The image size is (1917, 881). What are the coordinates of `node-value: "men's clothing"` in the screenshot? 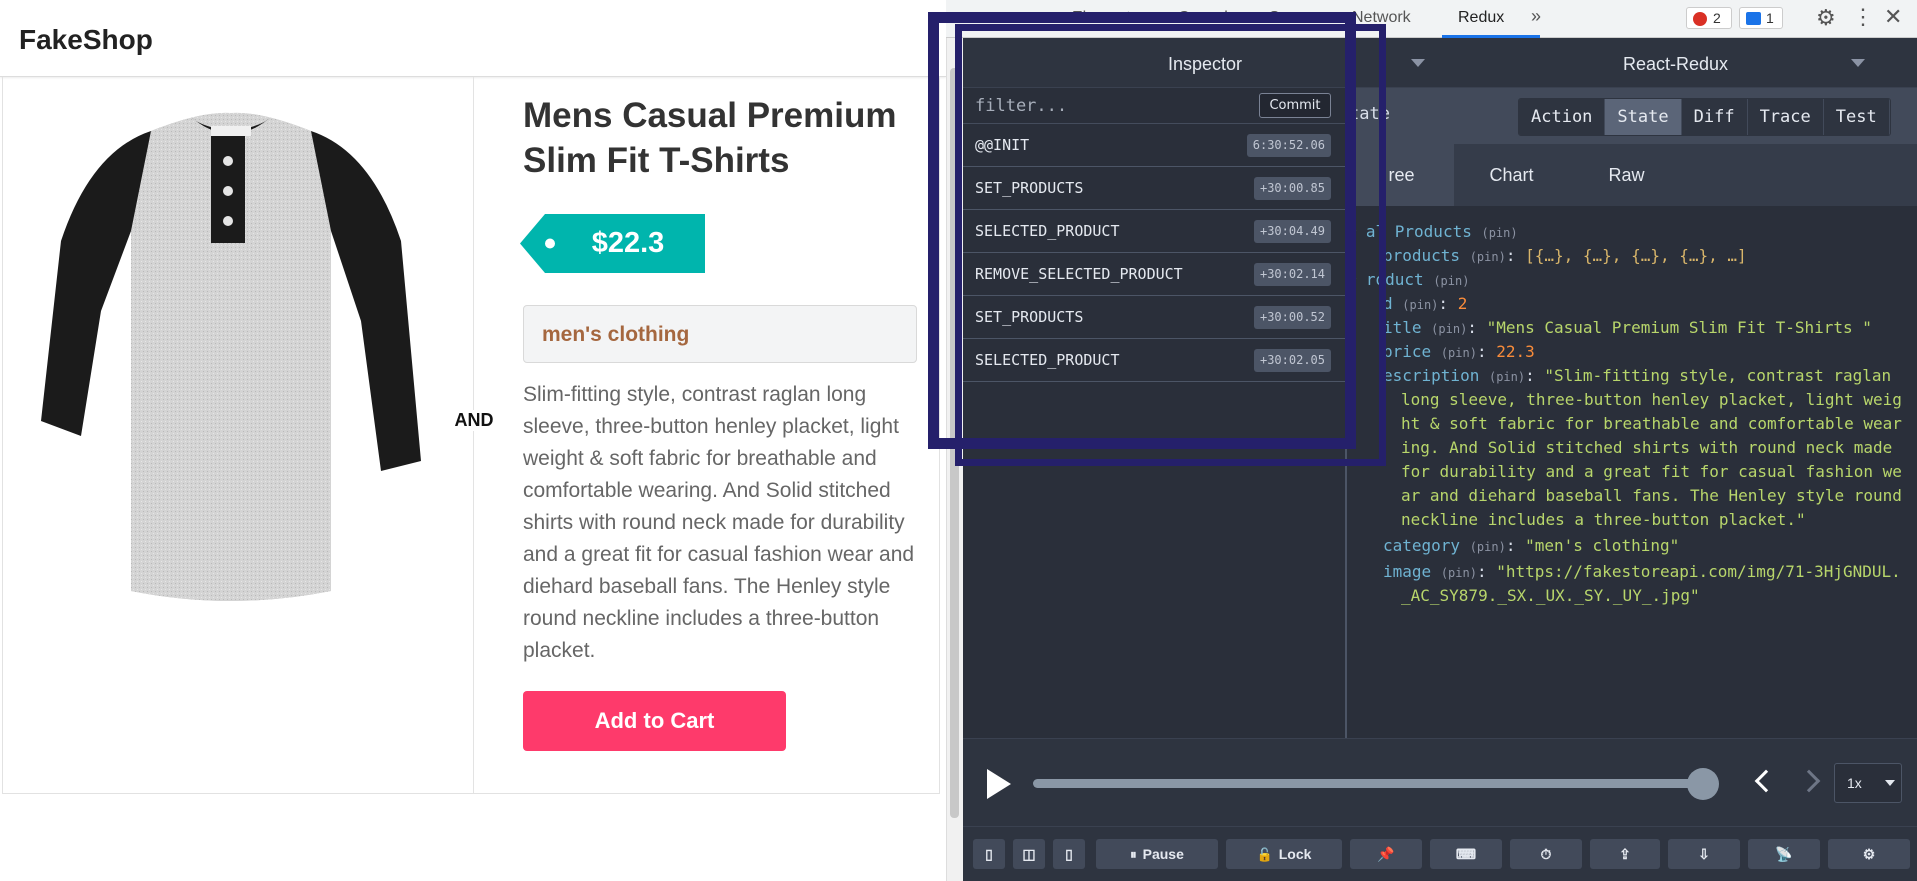 It's located at (1602, 545).